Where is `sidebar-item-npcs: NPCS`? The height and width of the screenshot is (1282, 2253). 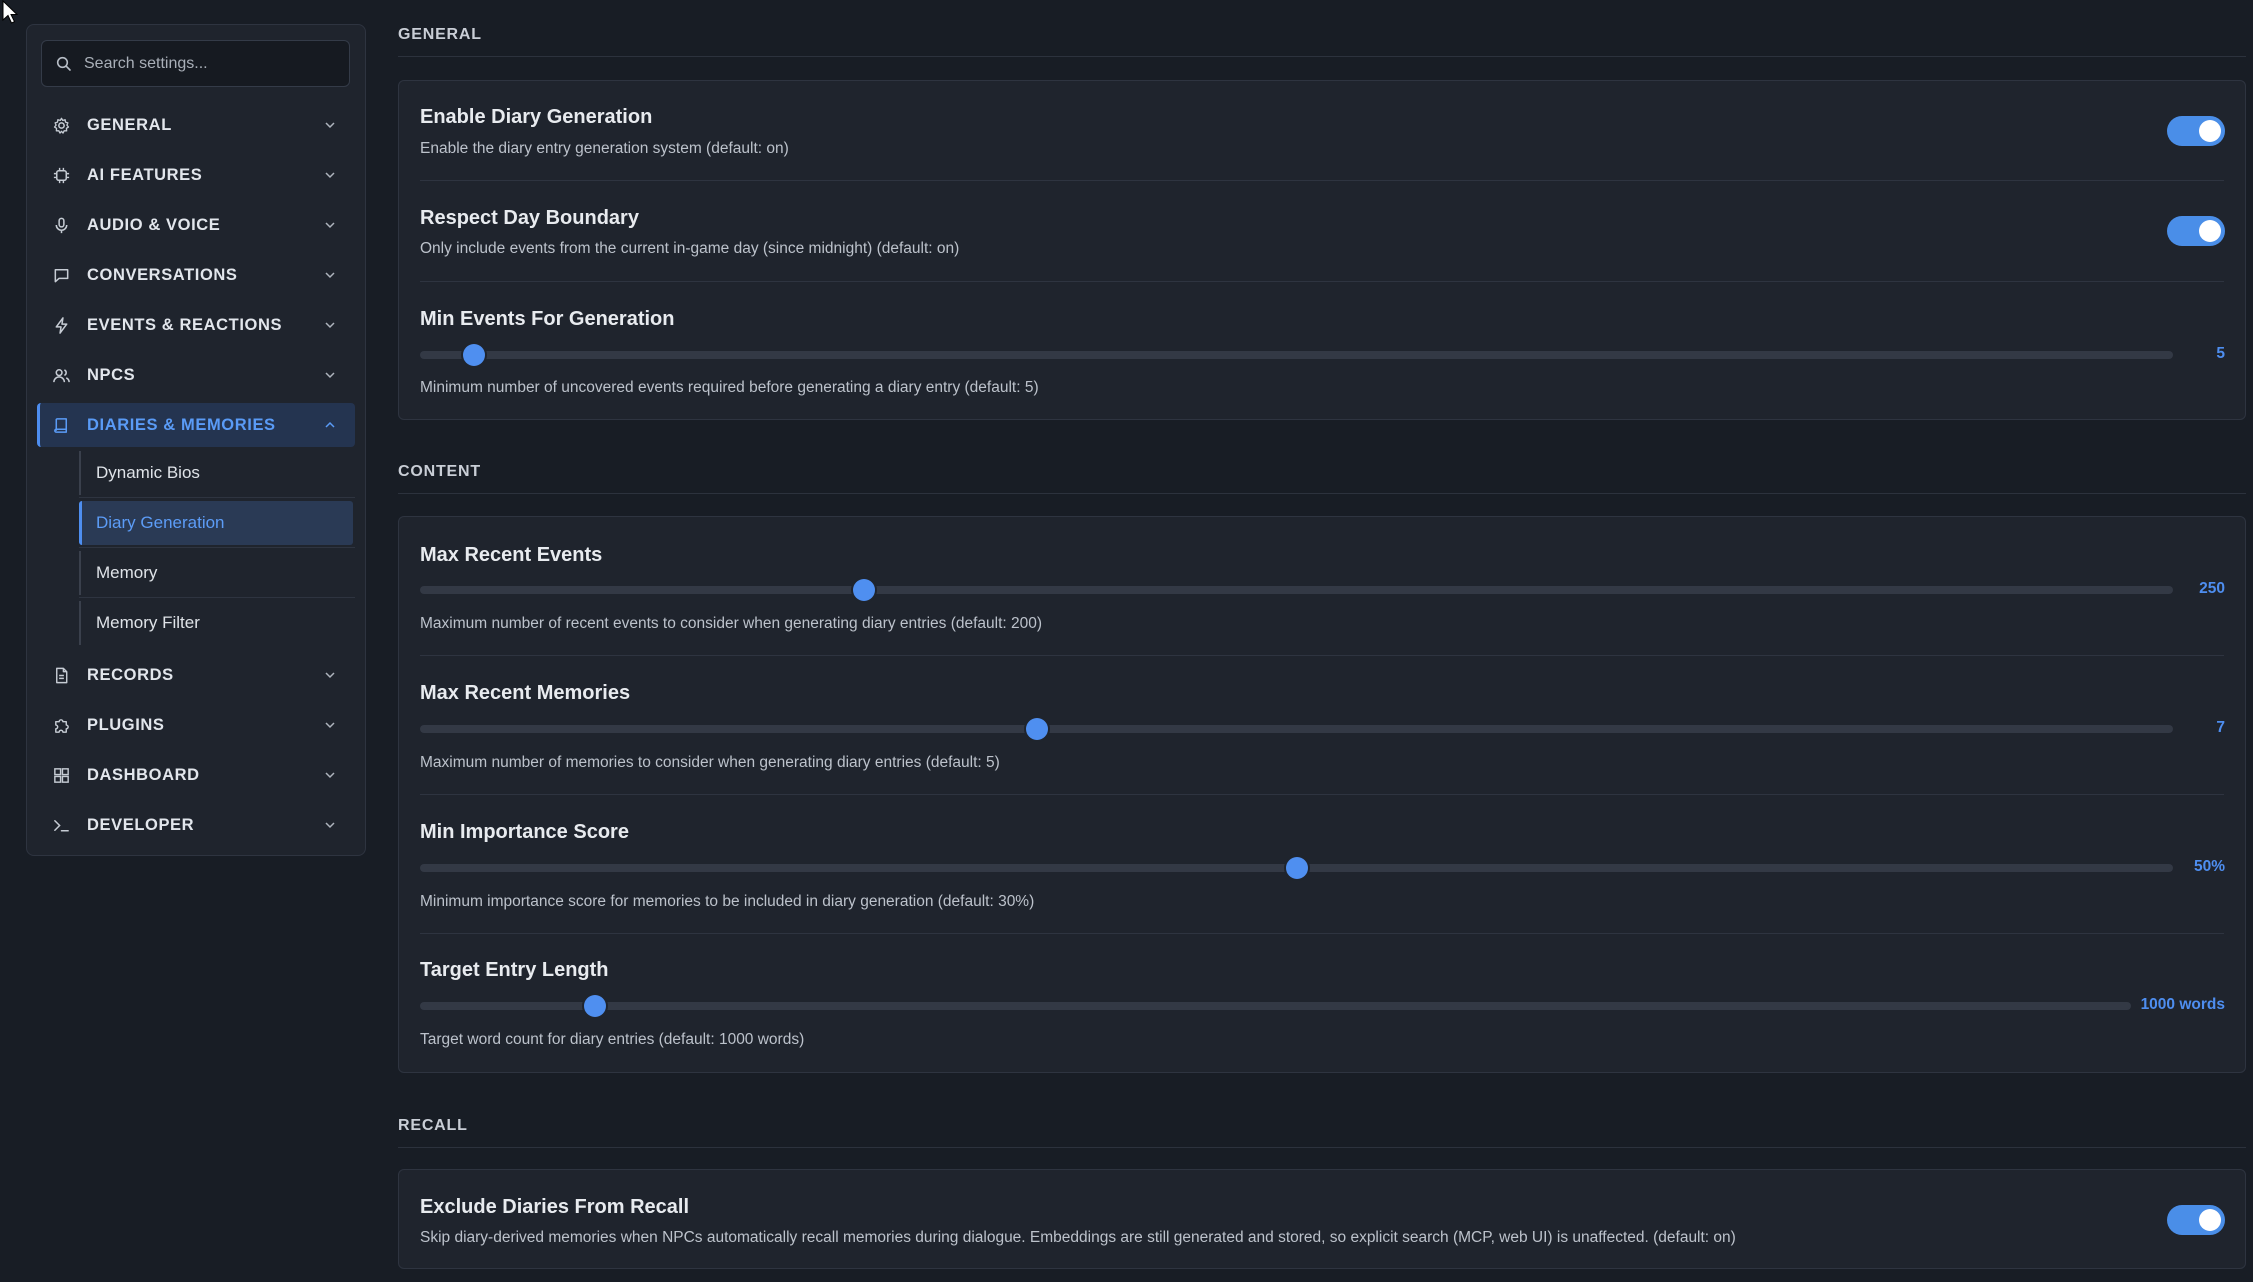
sidebar-item-npcs: NPCS is located at coordinates (196, 375).